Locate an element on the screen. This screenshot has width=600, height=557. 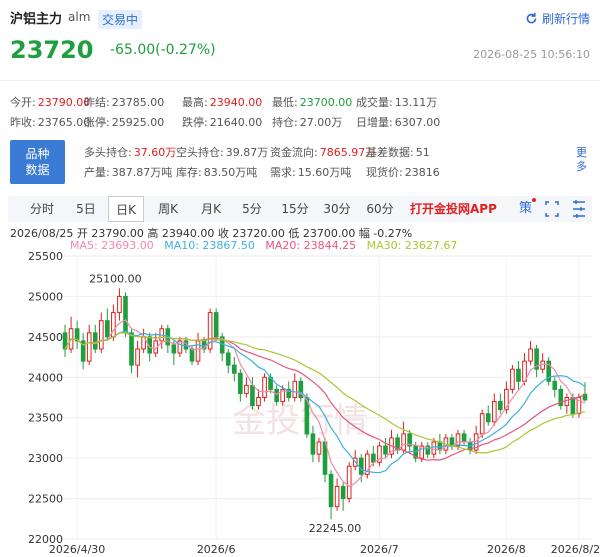
variety-label: 现货价: is located at coordinates (384, 172).